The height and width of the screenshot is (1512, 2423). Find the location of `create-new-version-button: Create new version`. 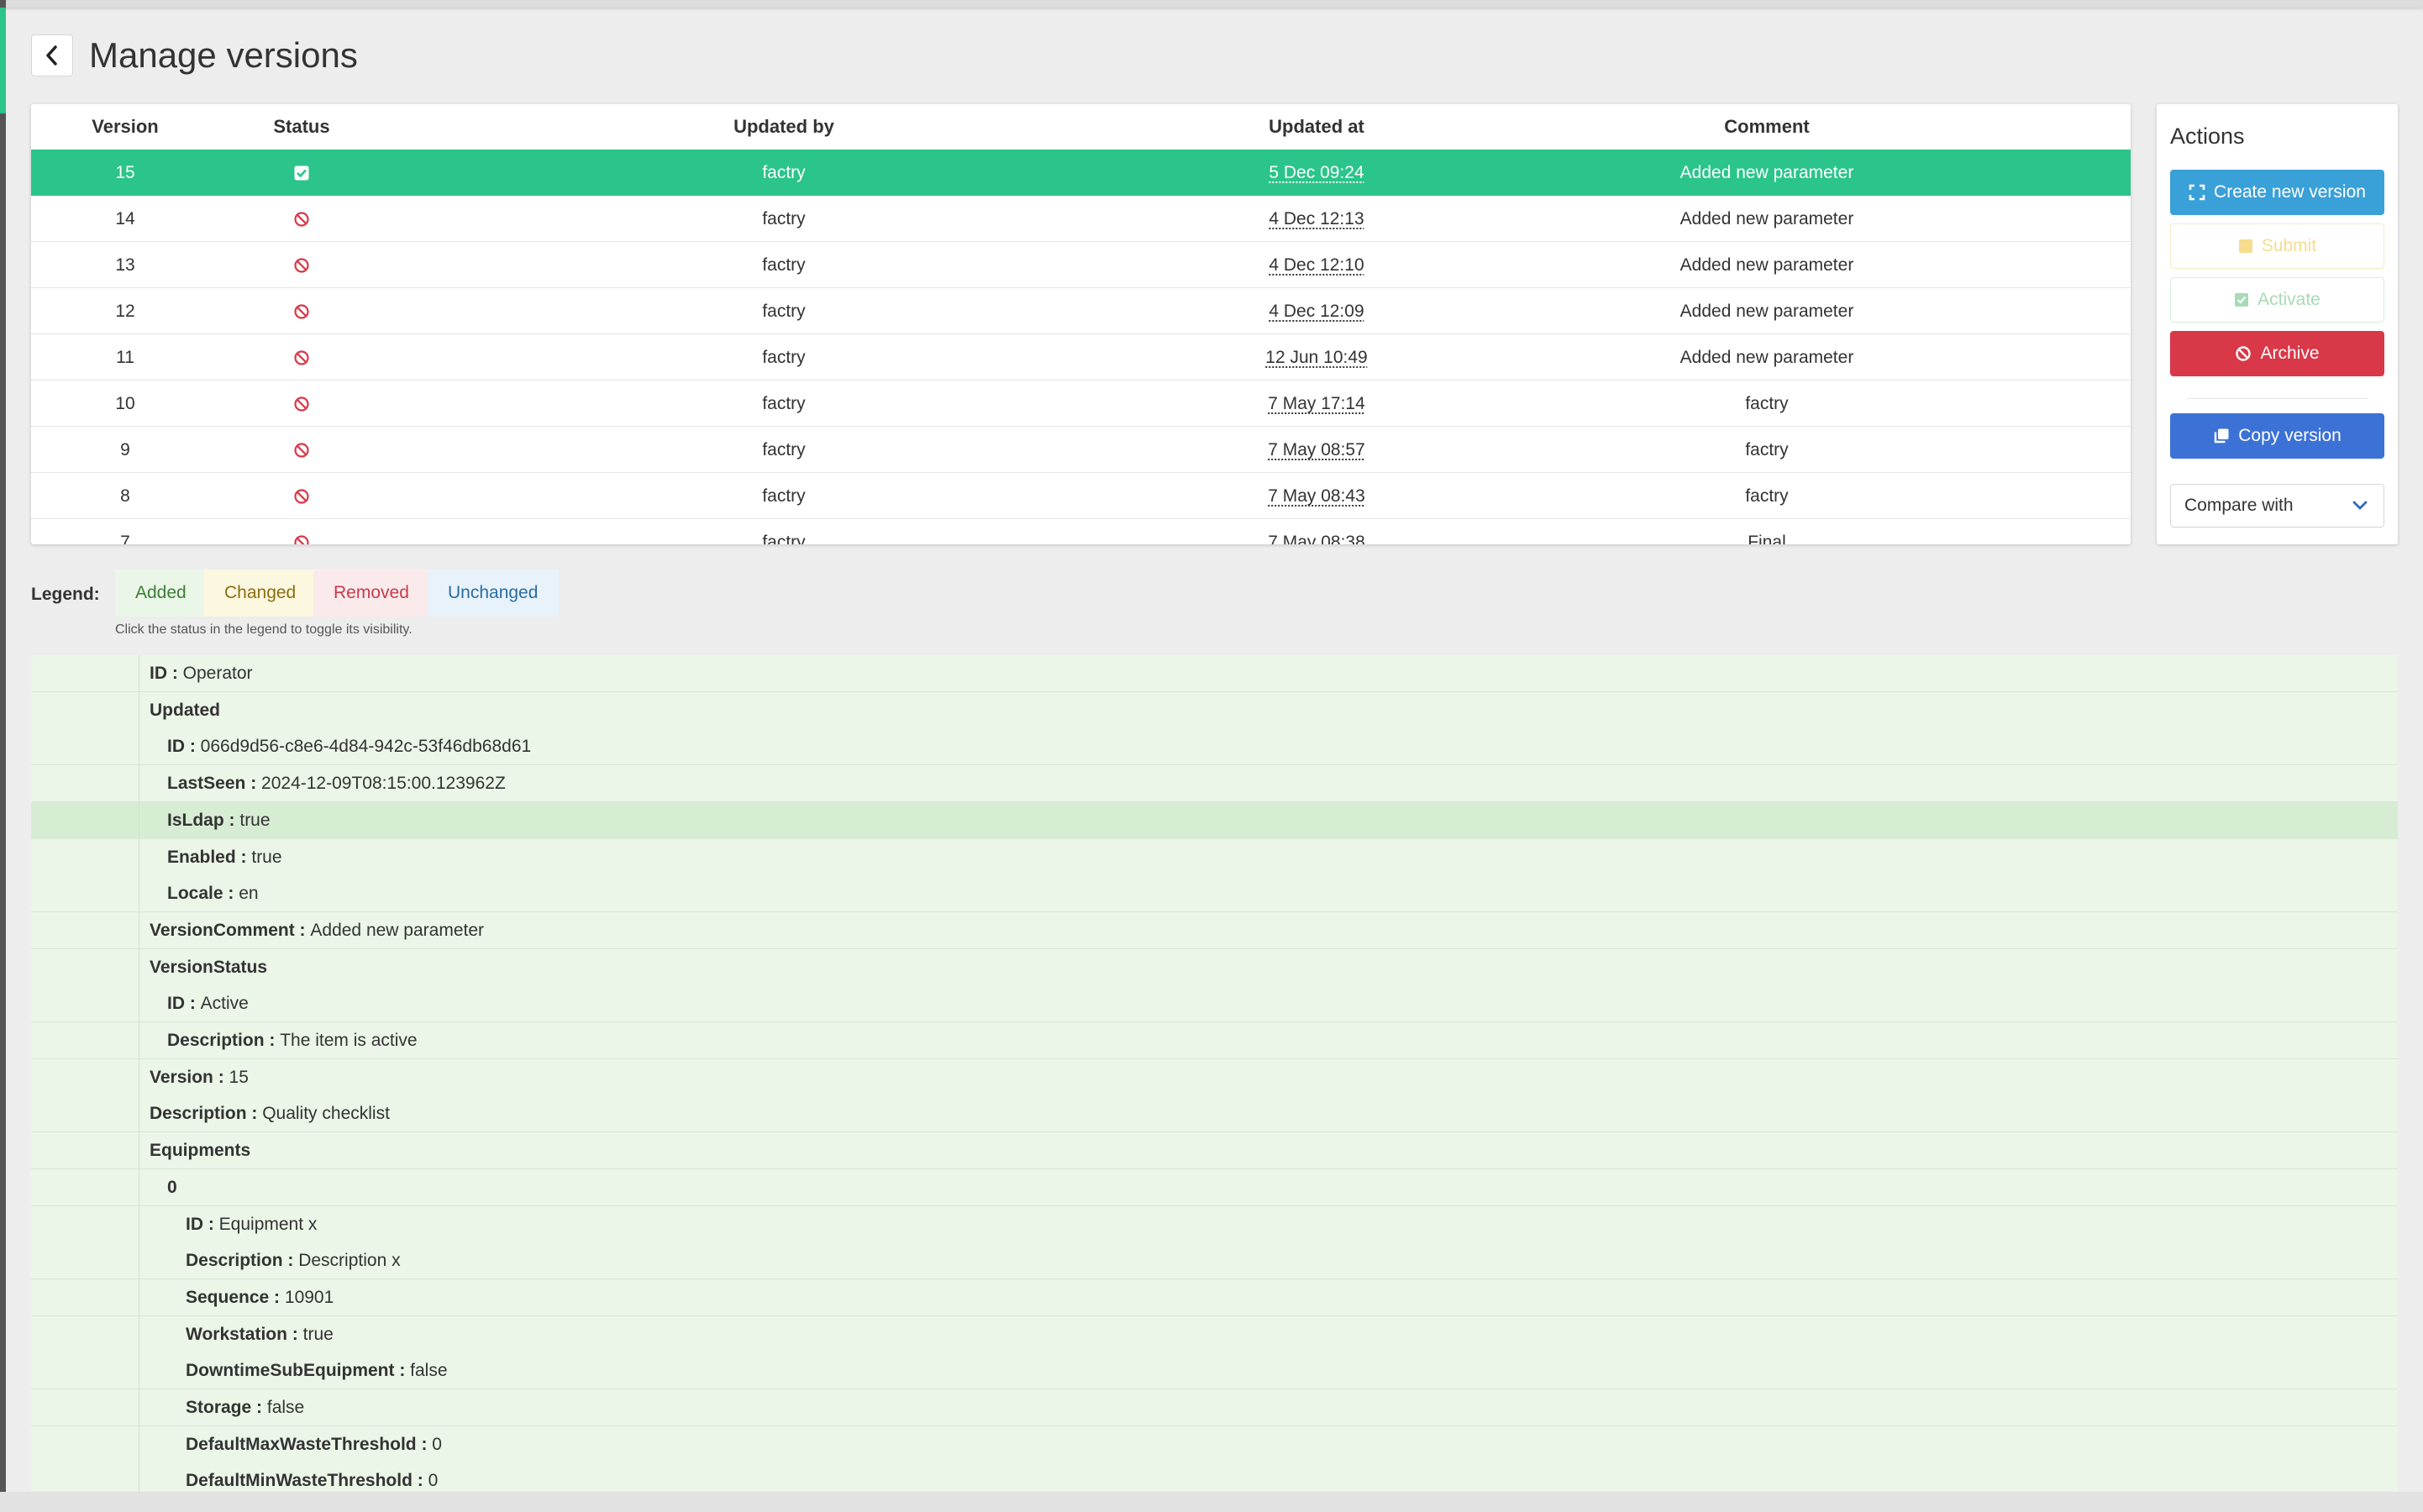

create-new-version-button: Create new version is located at coordinates (2277, 192).